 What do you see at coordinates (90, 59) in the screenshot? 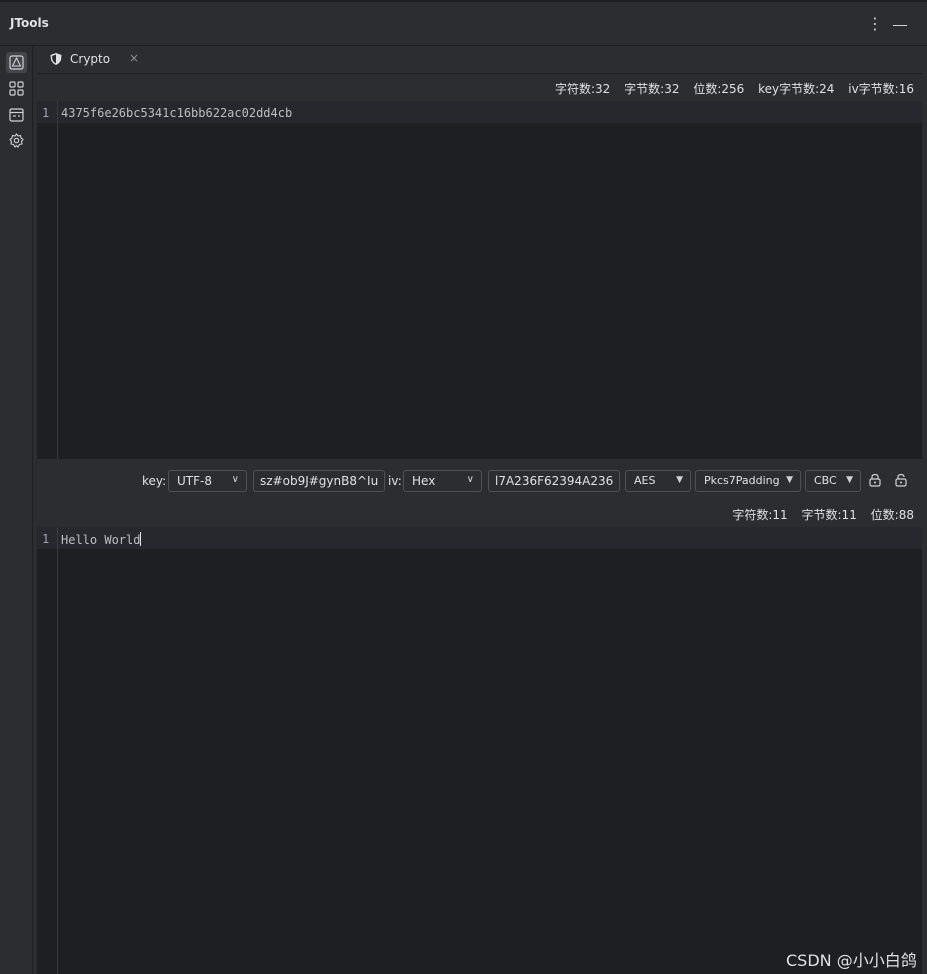
I see `tab-label: Crypto` at bounding box center [90, 59].